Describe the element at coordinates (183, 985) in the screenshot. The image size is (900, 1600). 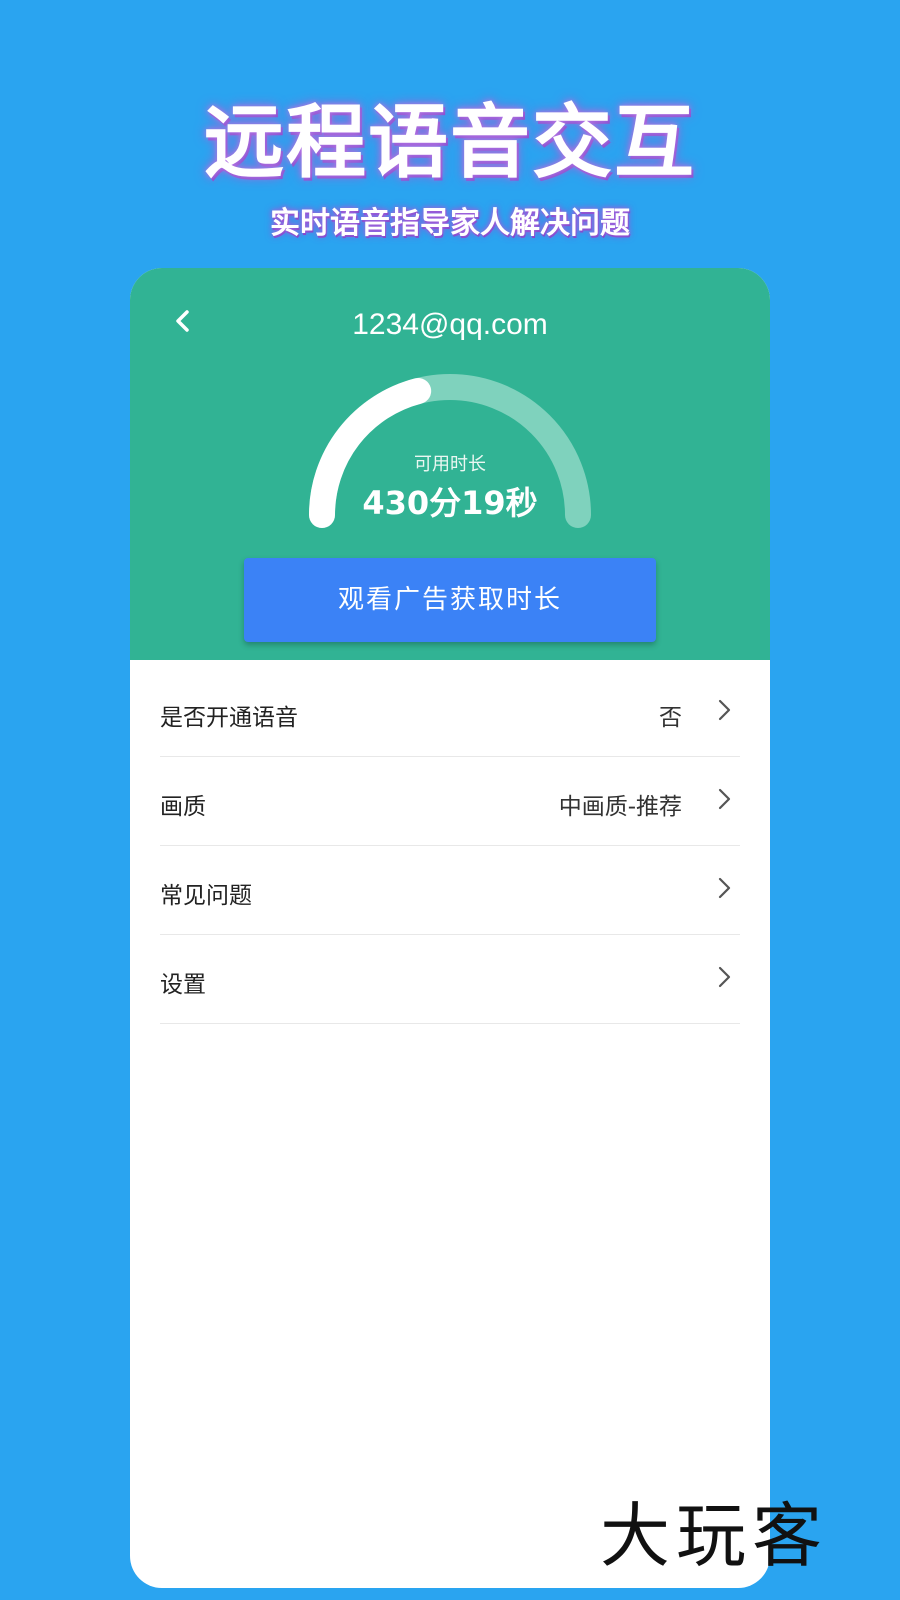
I see `list-item-label: 设置` at that location.